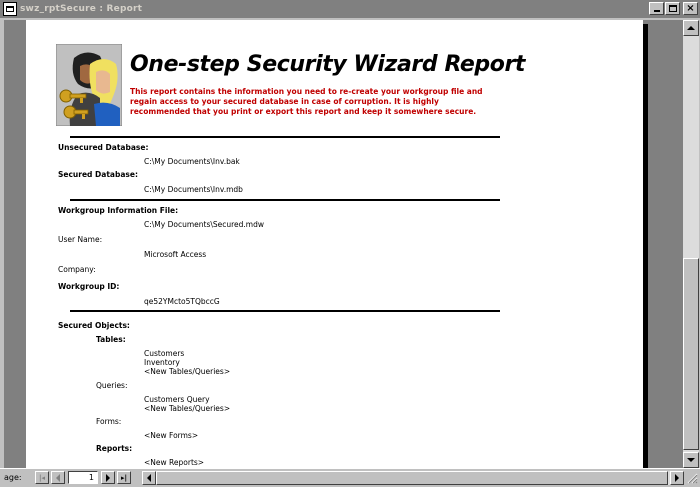 Image resolution: width=700 pixels, height=487 pixels. What do you see at coordinates (162, 362) in the screenshot?
I see `list-item: Inventory` at bounding box center [162, 362].